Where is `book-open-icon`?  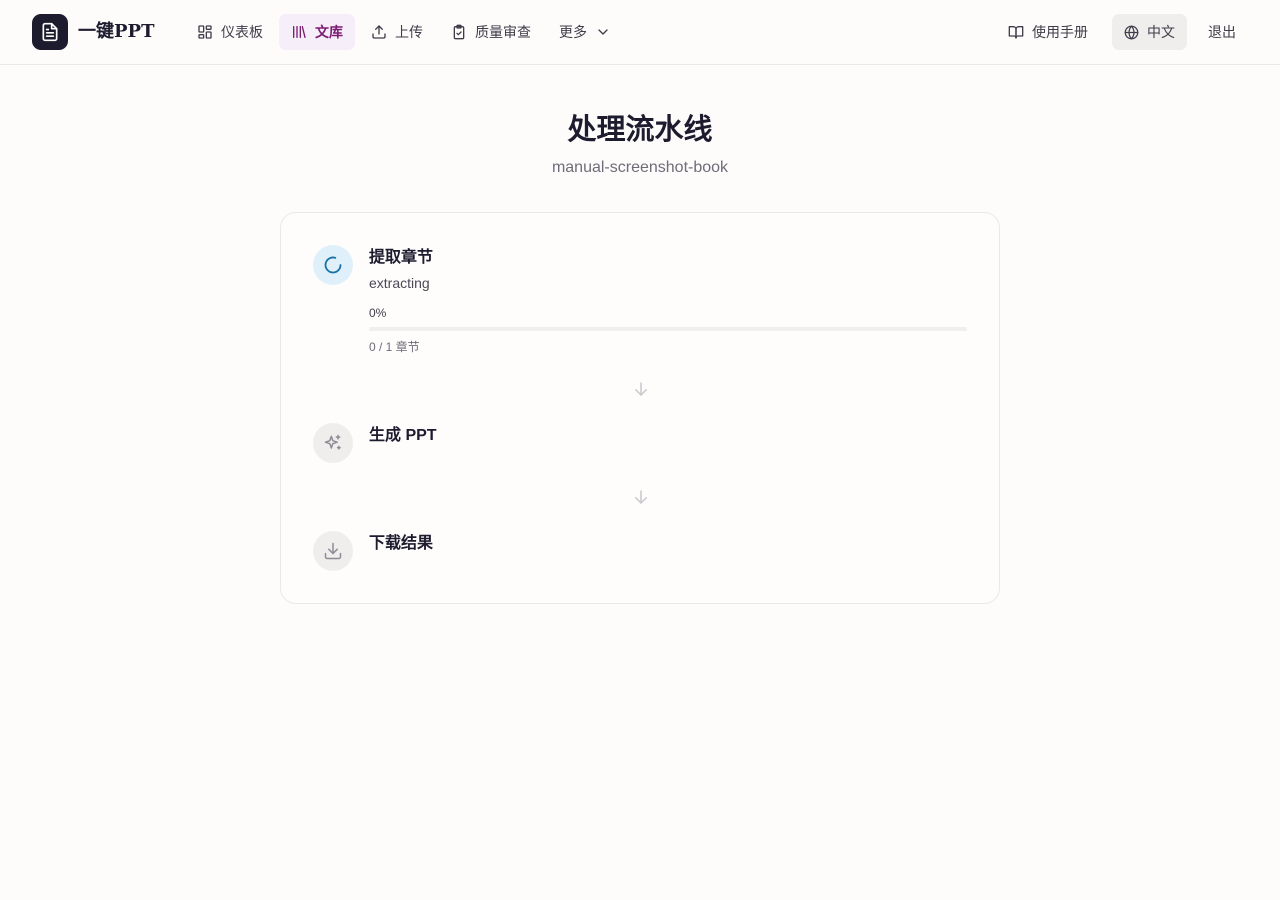 book-open-icon is located at coordinates (1016, 32).